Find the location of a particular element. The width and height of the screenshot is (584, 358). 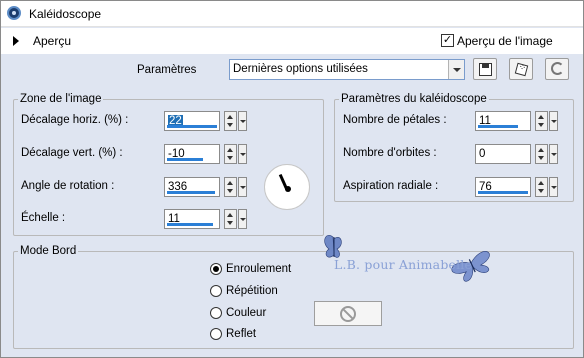

preview-checkbox-label: Aperçu de l'image is located at coordinates (505, 41).